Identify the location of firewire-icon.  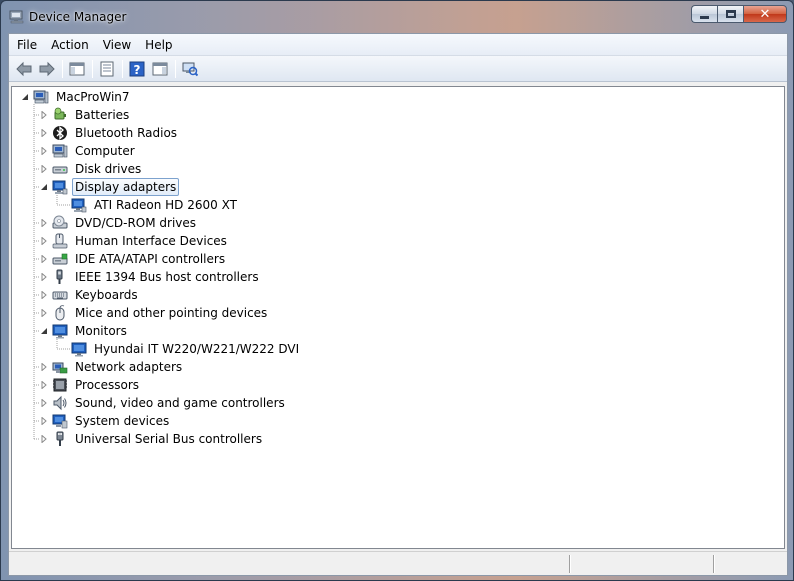
(59, 276).